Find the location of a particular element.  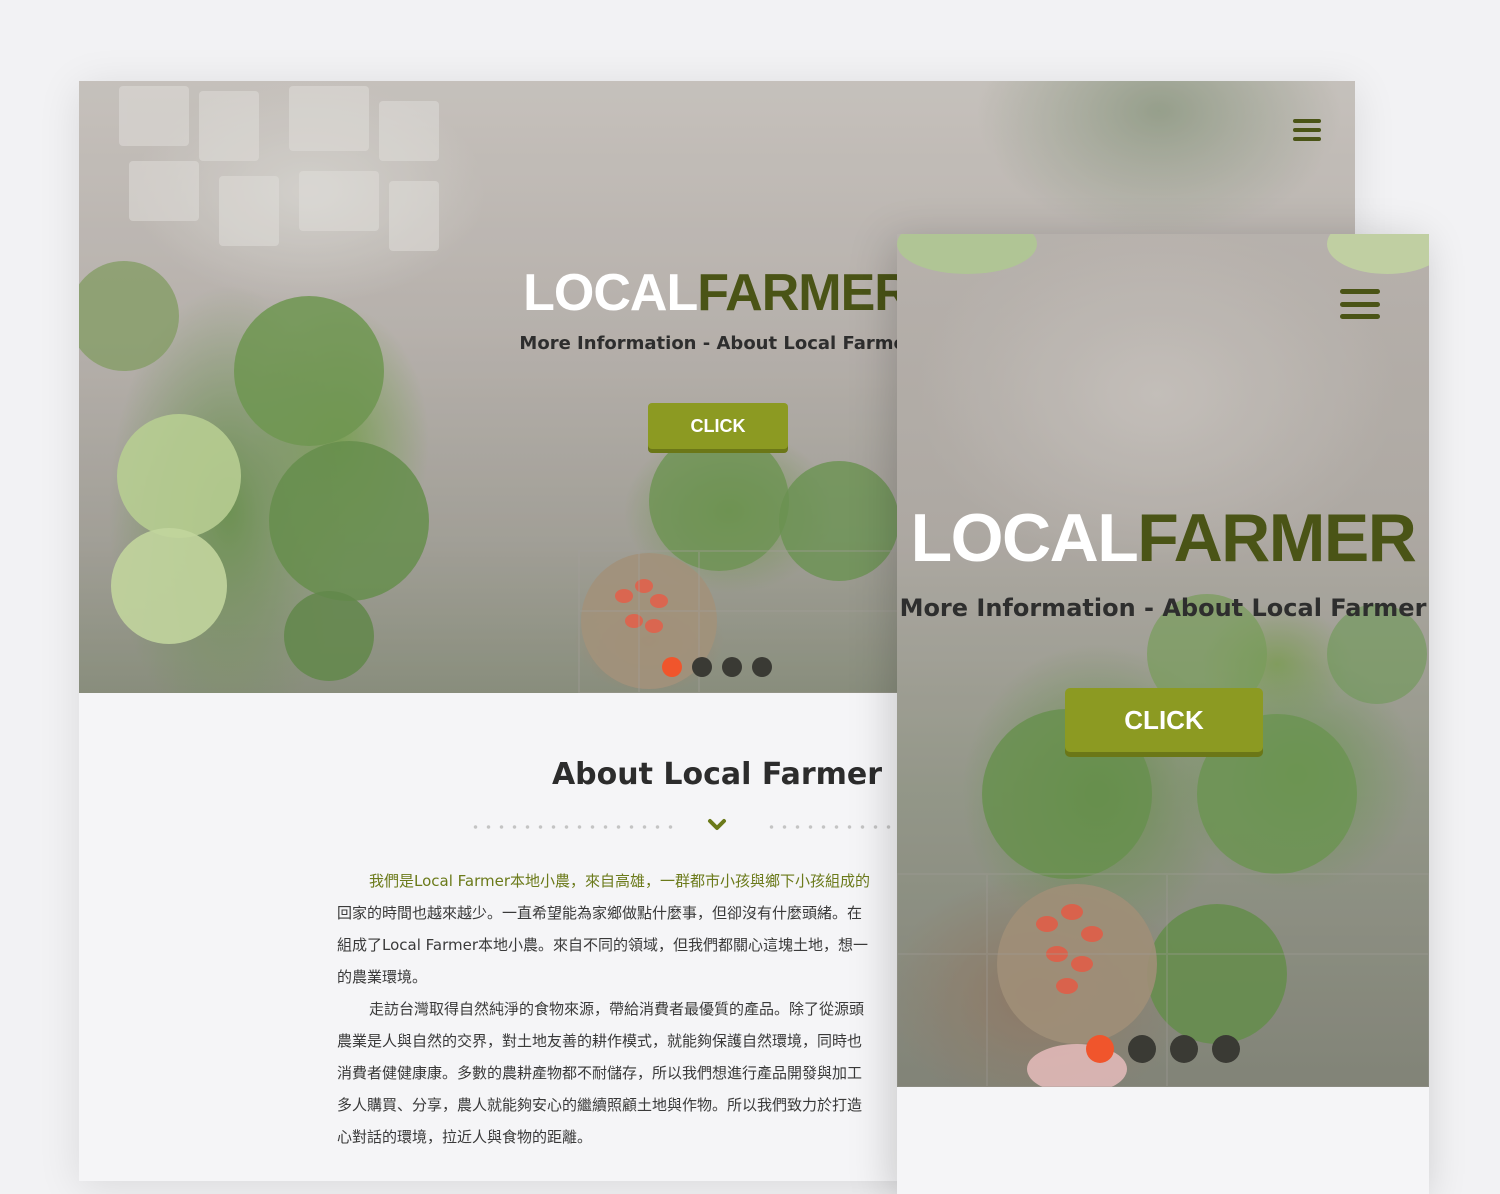

mobile-site-logo: LOCALFARMER is located at coordinates (1163, 538).